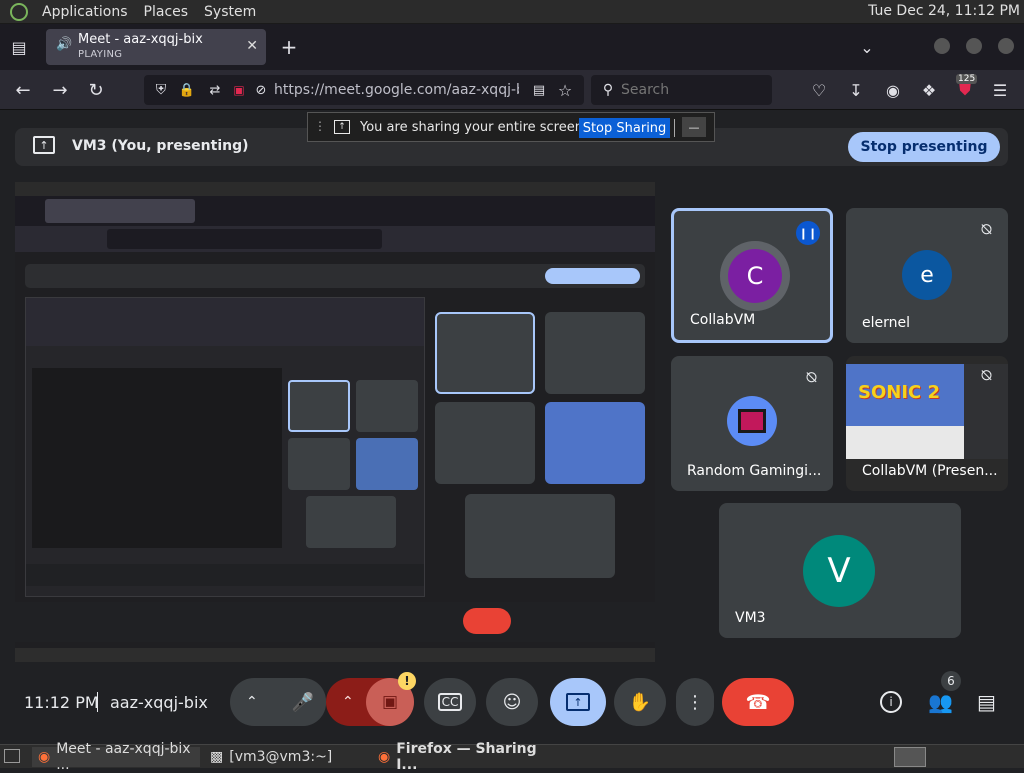 The image size is (1024, 773). I want to click on menu-applications: Applications, so click(85, 12).